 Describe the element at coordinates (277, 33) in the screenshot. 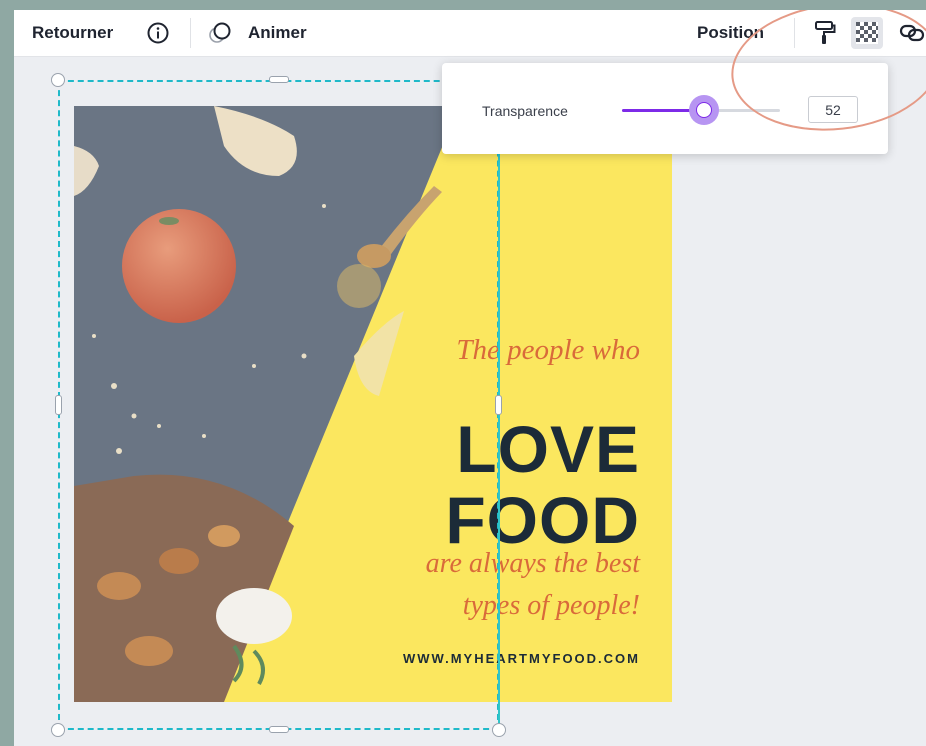

I see `animate-label: Animer` at that location.